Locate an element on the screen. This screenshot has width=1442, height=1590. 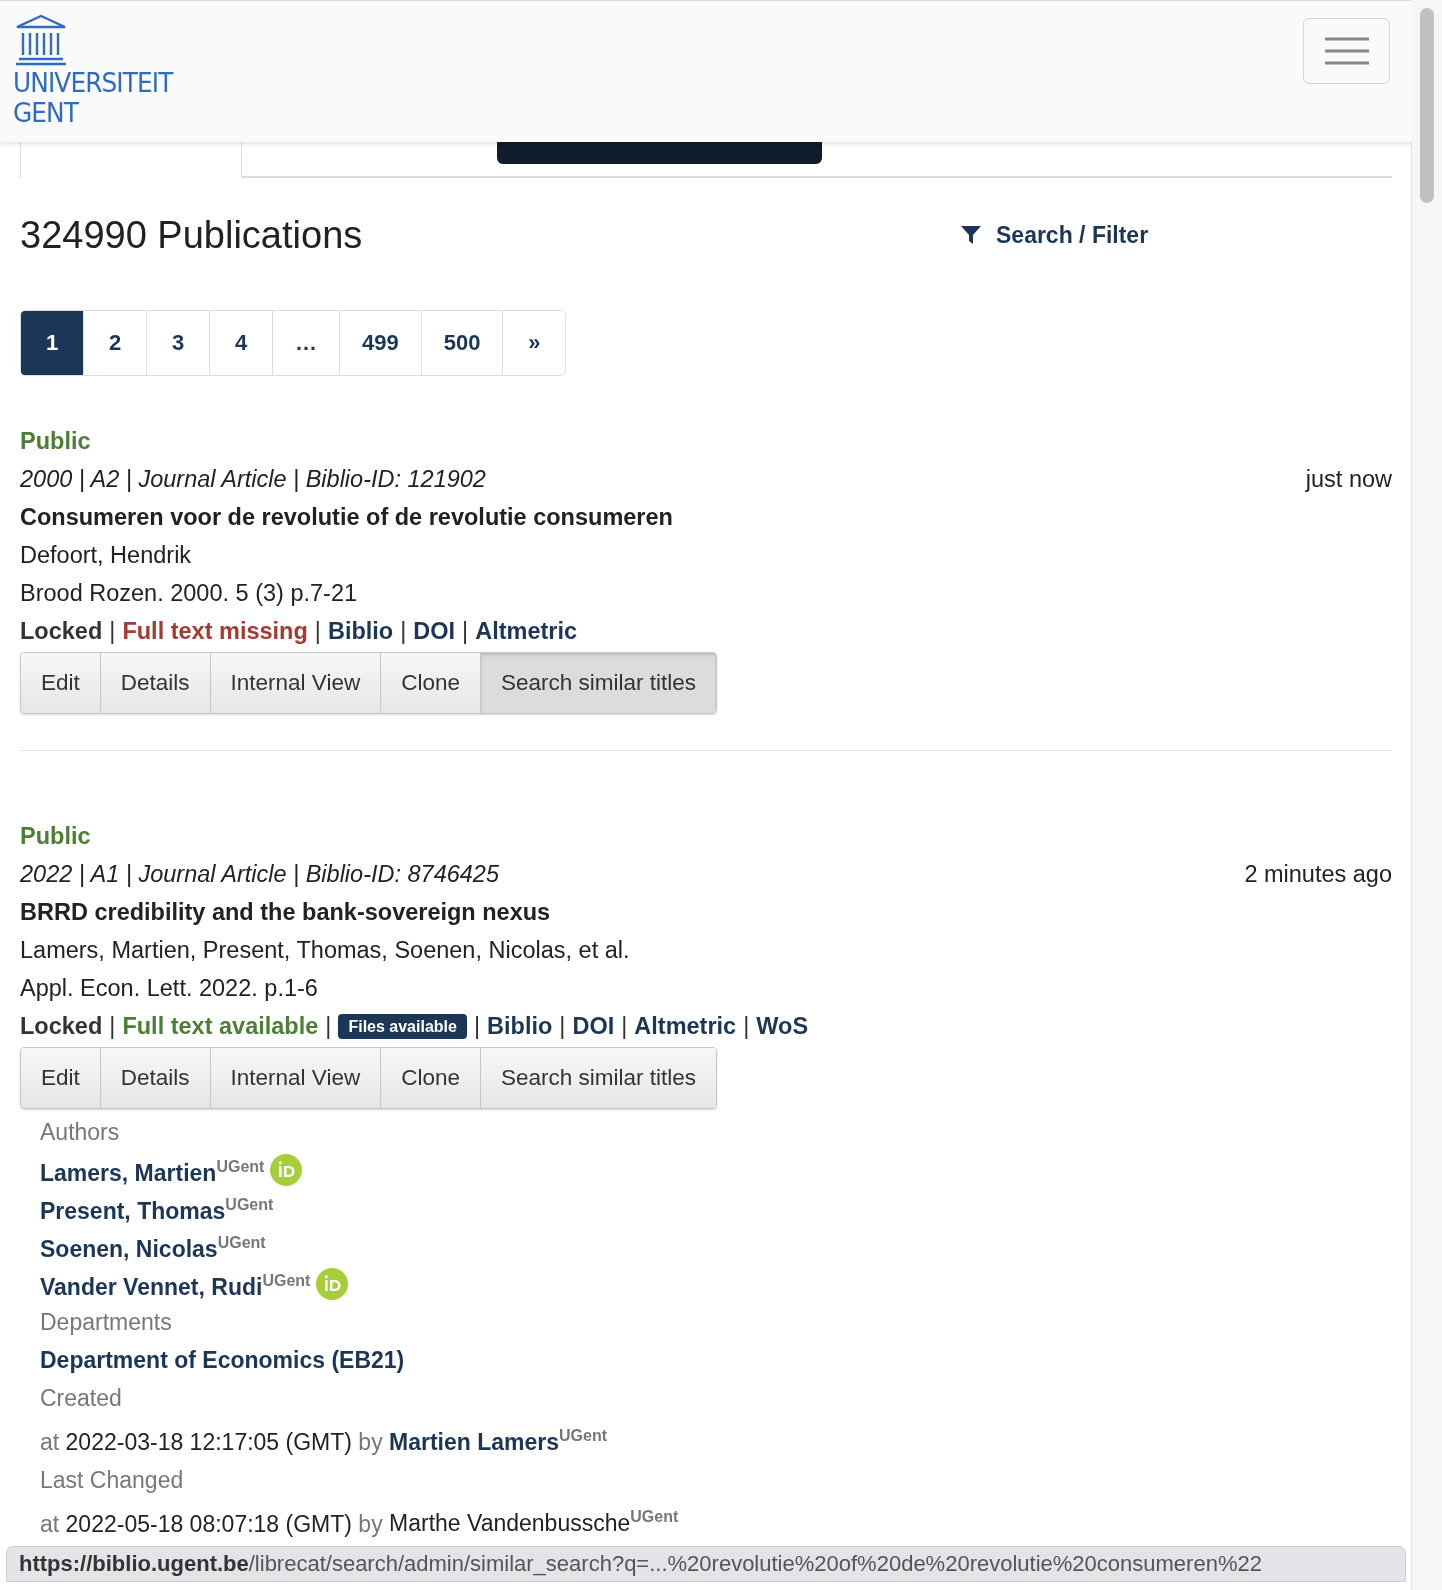
tab is located at coordinates (131, 159).